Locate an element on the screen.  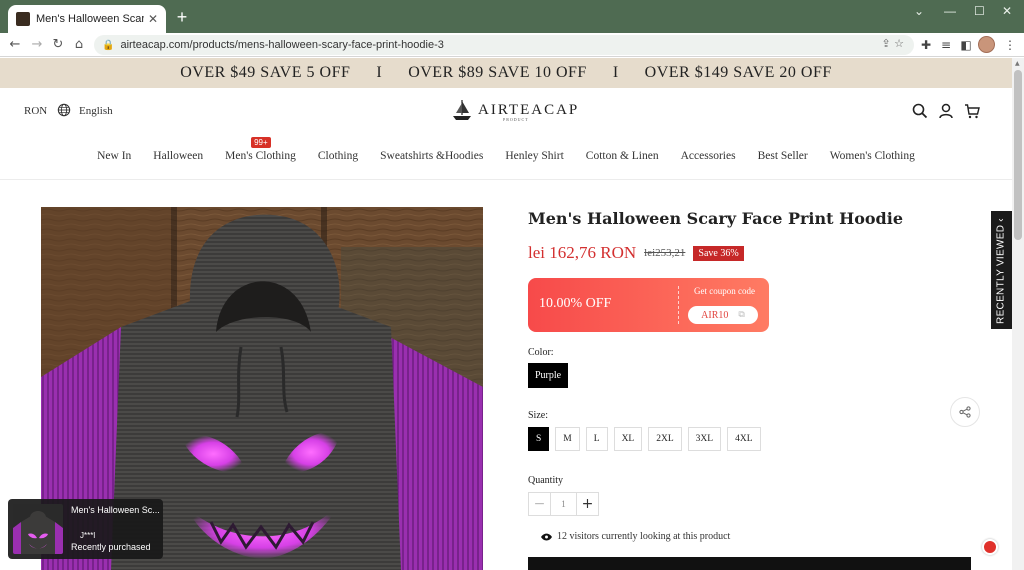
new-tab-button: + is located at coordinates (182, 17).